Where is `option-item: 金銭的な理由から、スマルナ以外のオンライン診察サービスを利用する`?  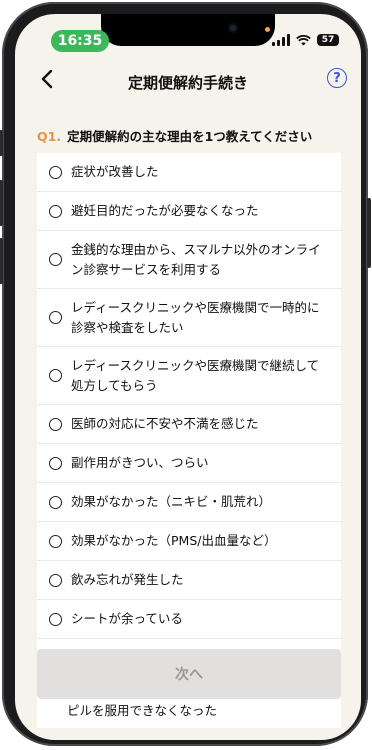
option-item: 金銭的な理由から、スマルナ以外のオンライン診察サービスを利用する is located at coordinates (189, 260).